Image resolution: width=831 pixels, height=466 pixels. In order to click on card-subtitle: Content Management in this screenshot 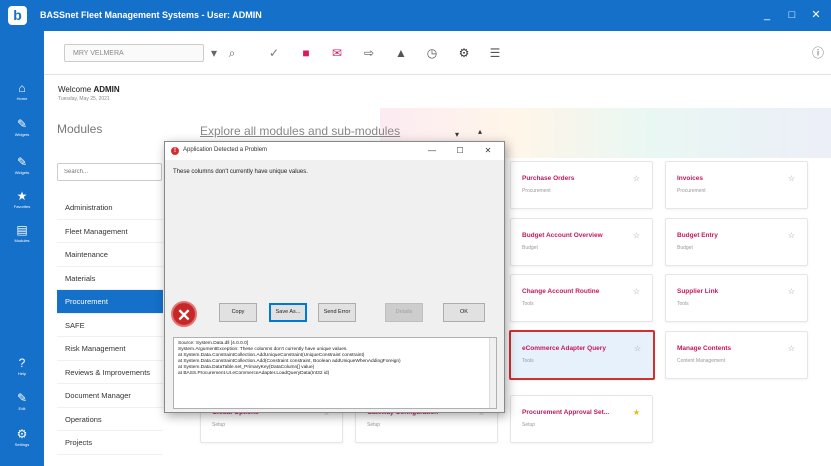, I will do `click(701, 361)`.